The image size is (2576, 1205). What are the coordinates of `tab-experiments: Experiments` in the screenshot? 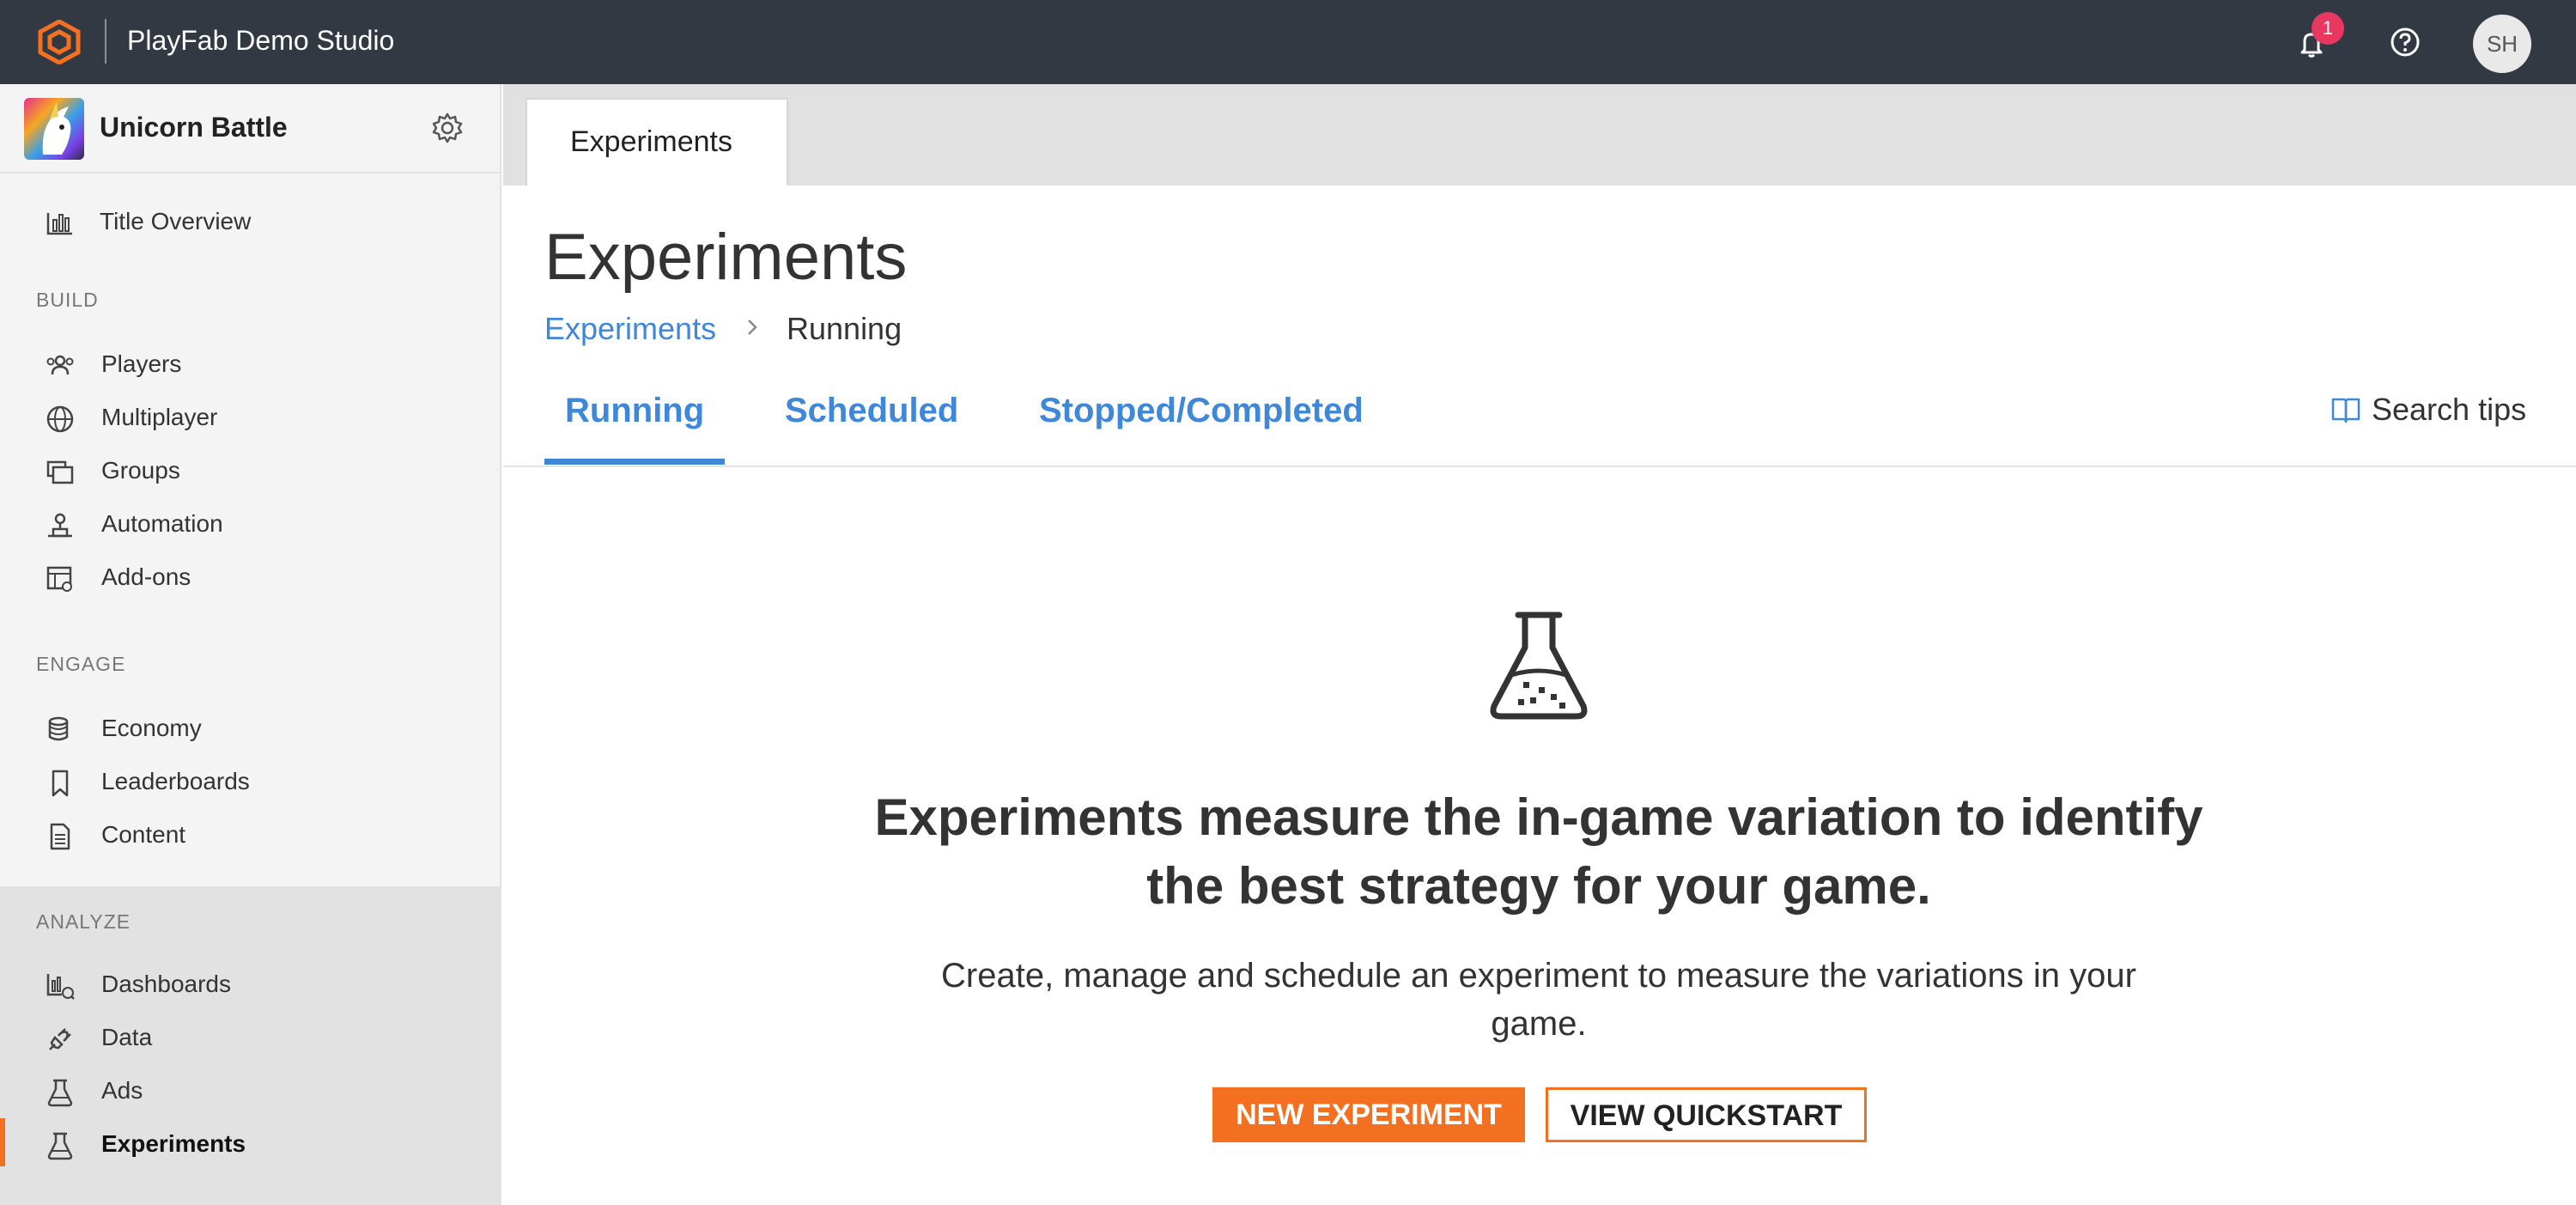 It's located at (657, 142).